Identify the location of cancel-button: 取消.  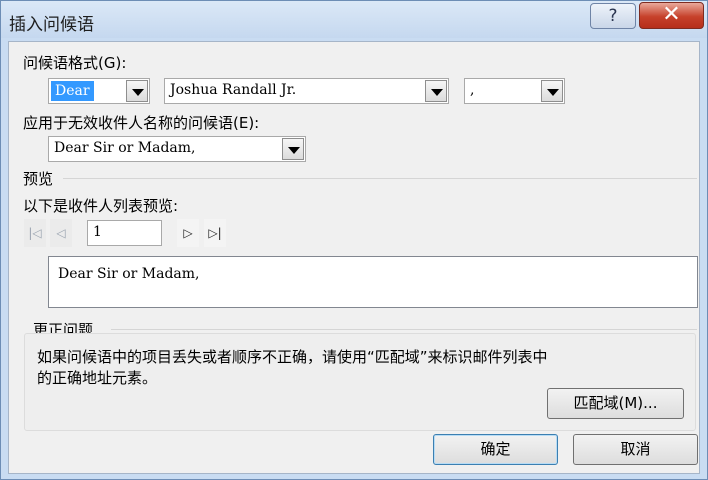
(635, 449).